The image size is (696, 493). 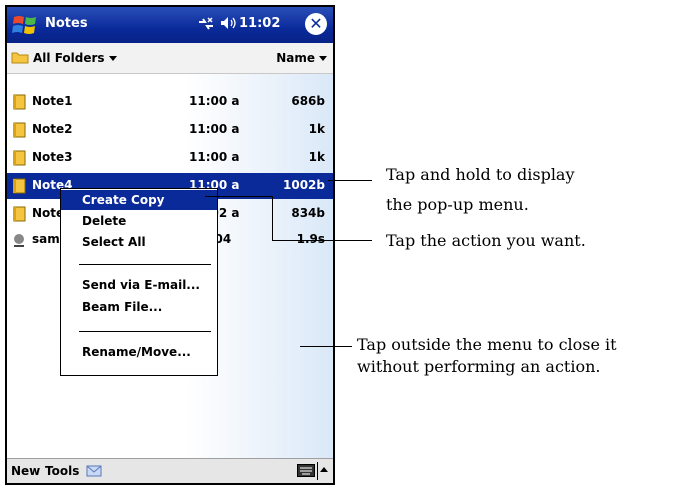 What do you see at coordinates (306, 470) in the screenshot?
I see `keyboard-icon` at bounding box center [306, 470].